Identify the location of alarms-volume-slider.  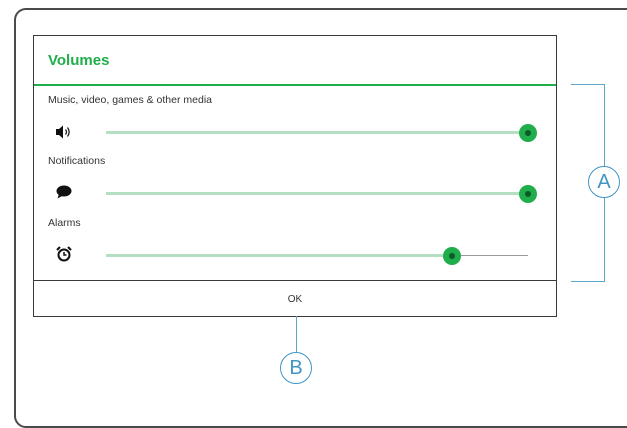
(317, 256).